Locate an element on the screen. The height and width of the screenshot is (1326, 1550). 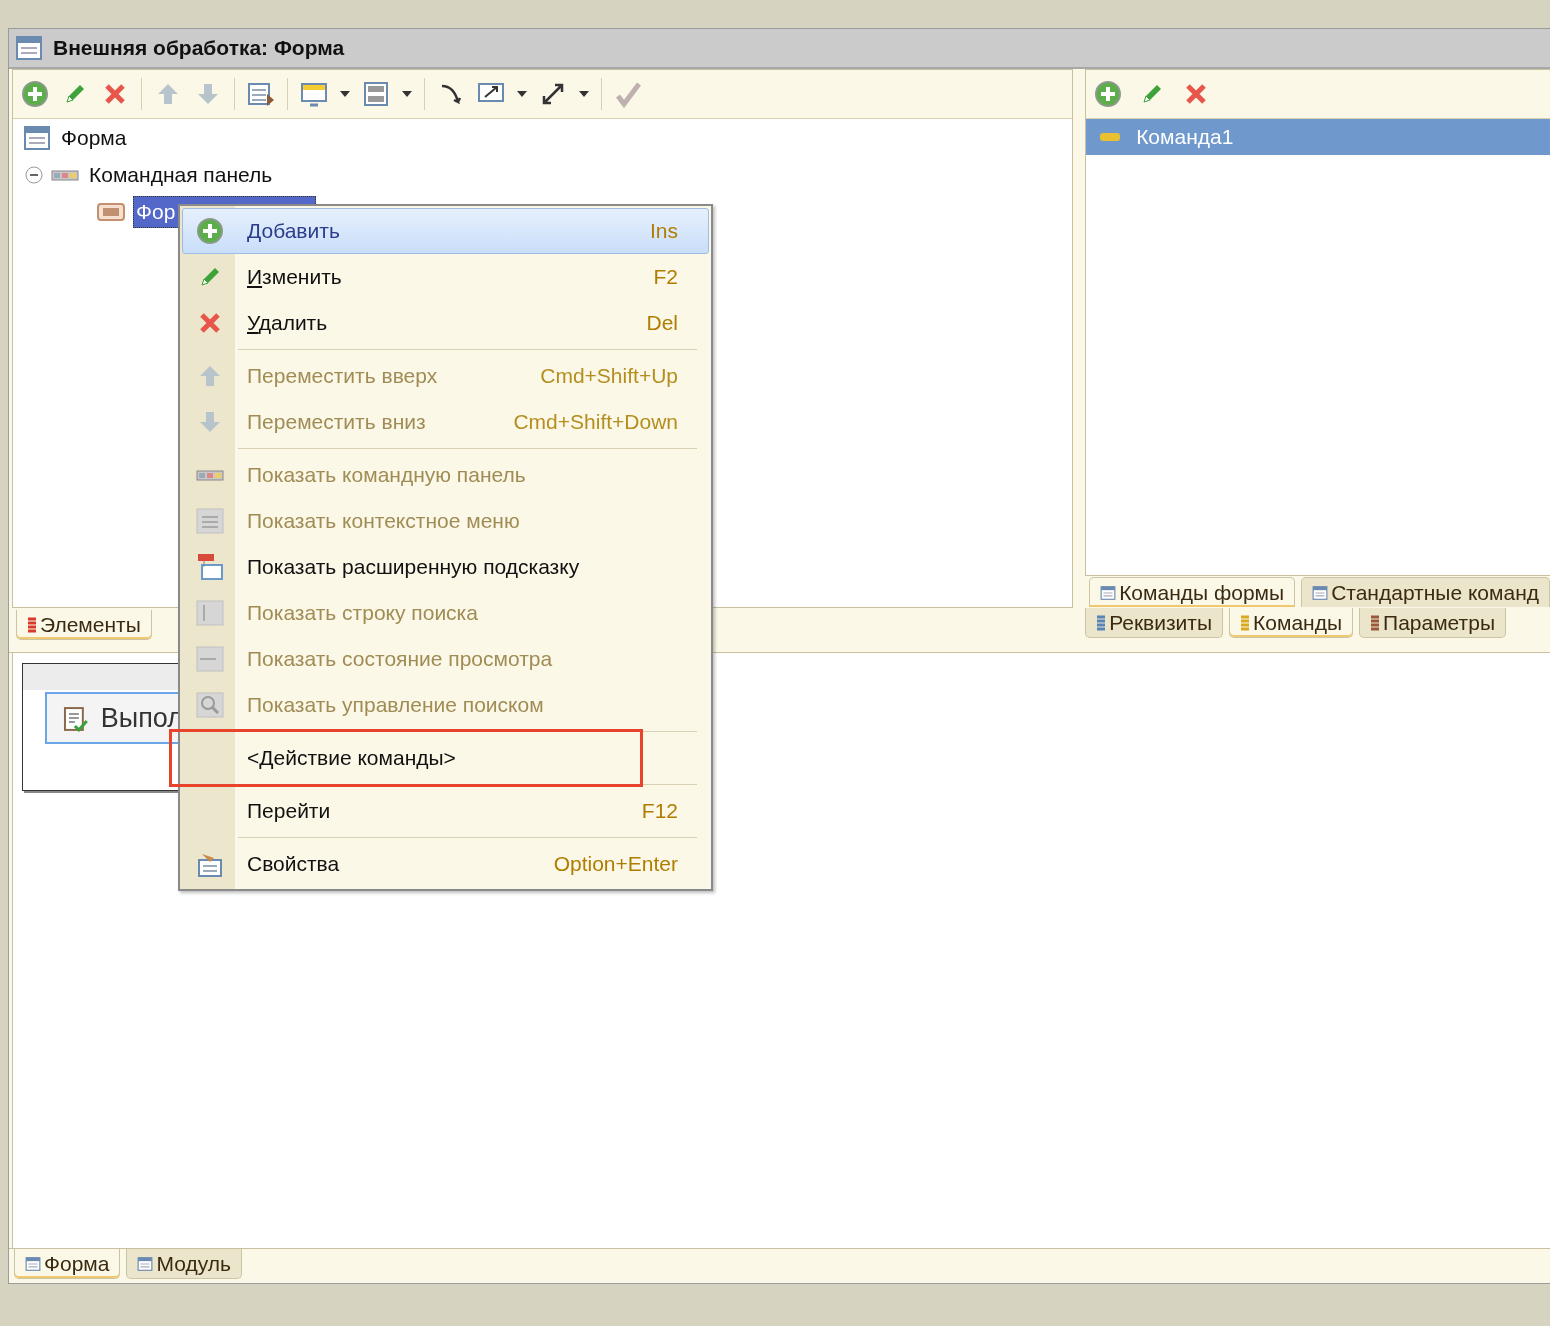
clipboard-check-icon is located at coordinates (75, 718).